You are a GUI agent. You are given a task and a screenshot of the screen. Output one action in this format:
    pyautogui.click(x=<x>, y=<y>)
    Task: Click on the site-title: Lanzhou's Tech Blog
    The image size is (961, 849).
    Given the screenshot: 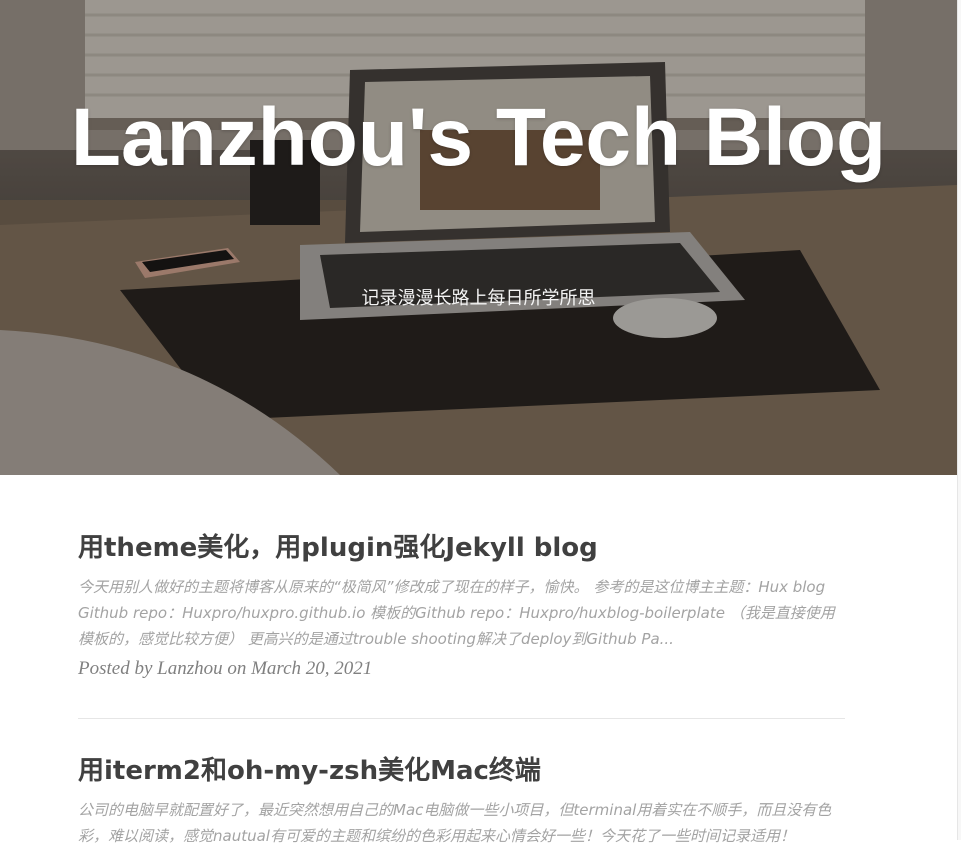 What is the action you would take?
    pyautogui.click(x=478, y=137)
    